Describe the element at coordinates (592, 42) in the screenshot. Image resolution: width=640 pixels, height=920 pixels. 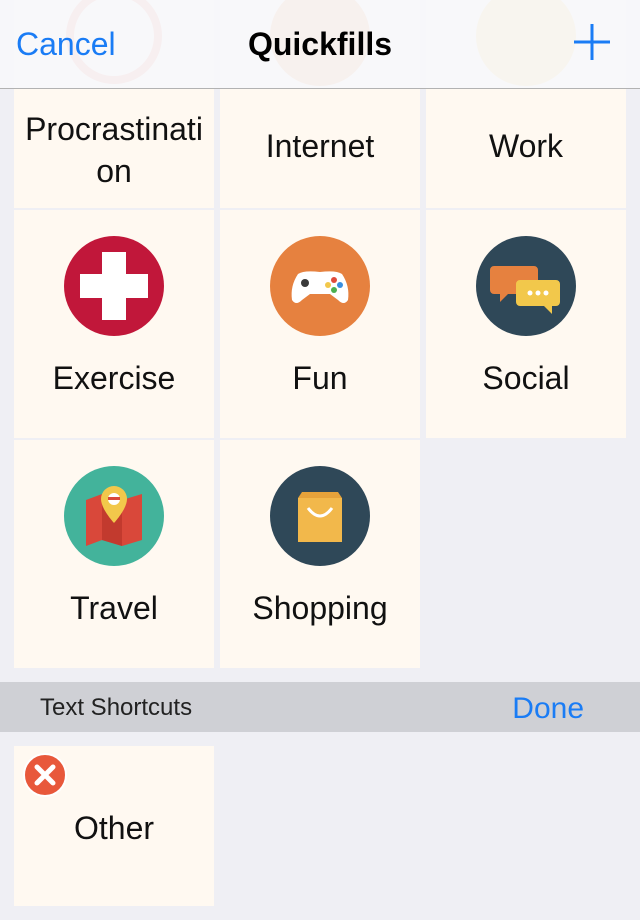
I see `plus-icon` at that location.